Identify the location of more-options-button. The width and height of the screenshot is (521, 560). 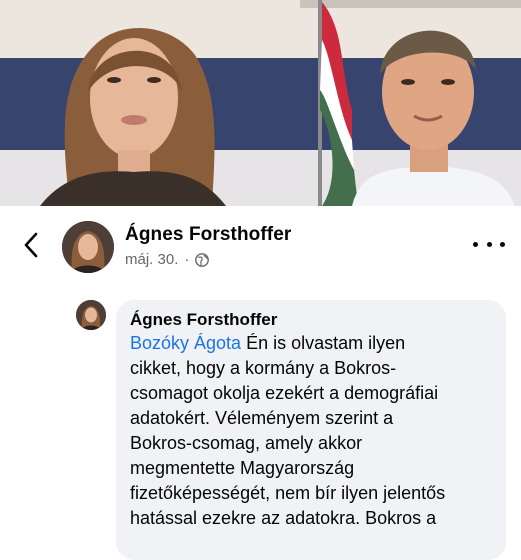
(489, 244).